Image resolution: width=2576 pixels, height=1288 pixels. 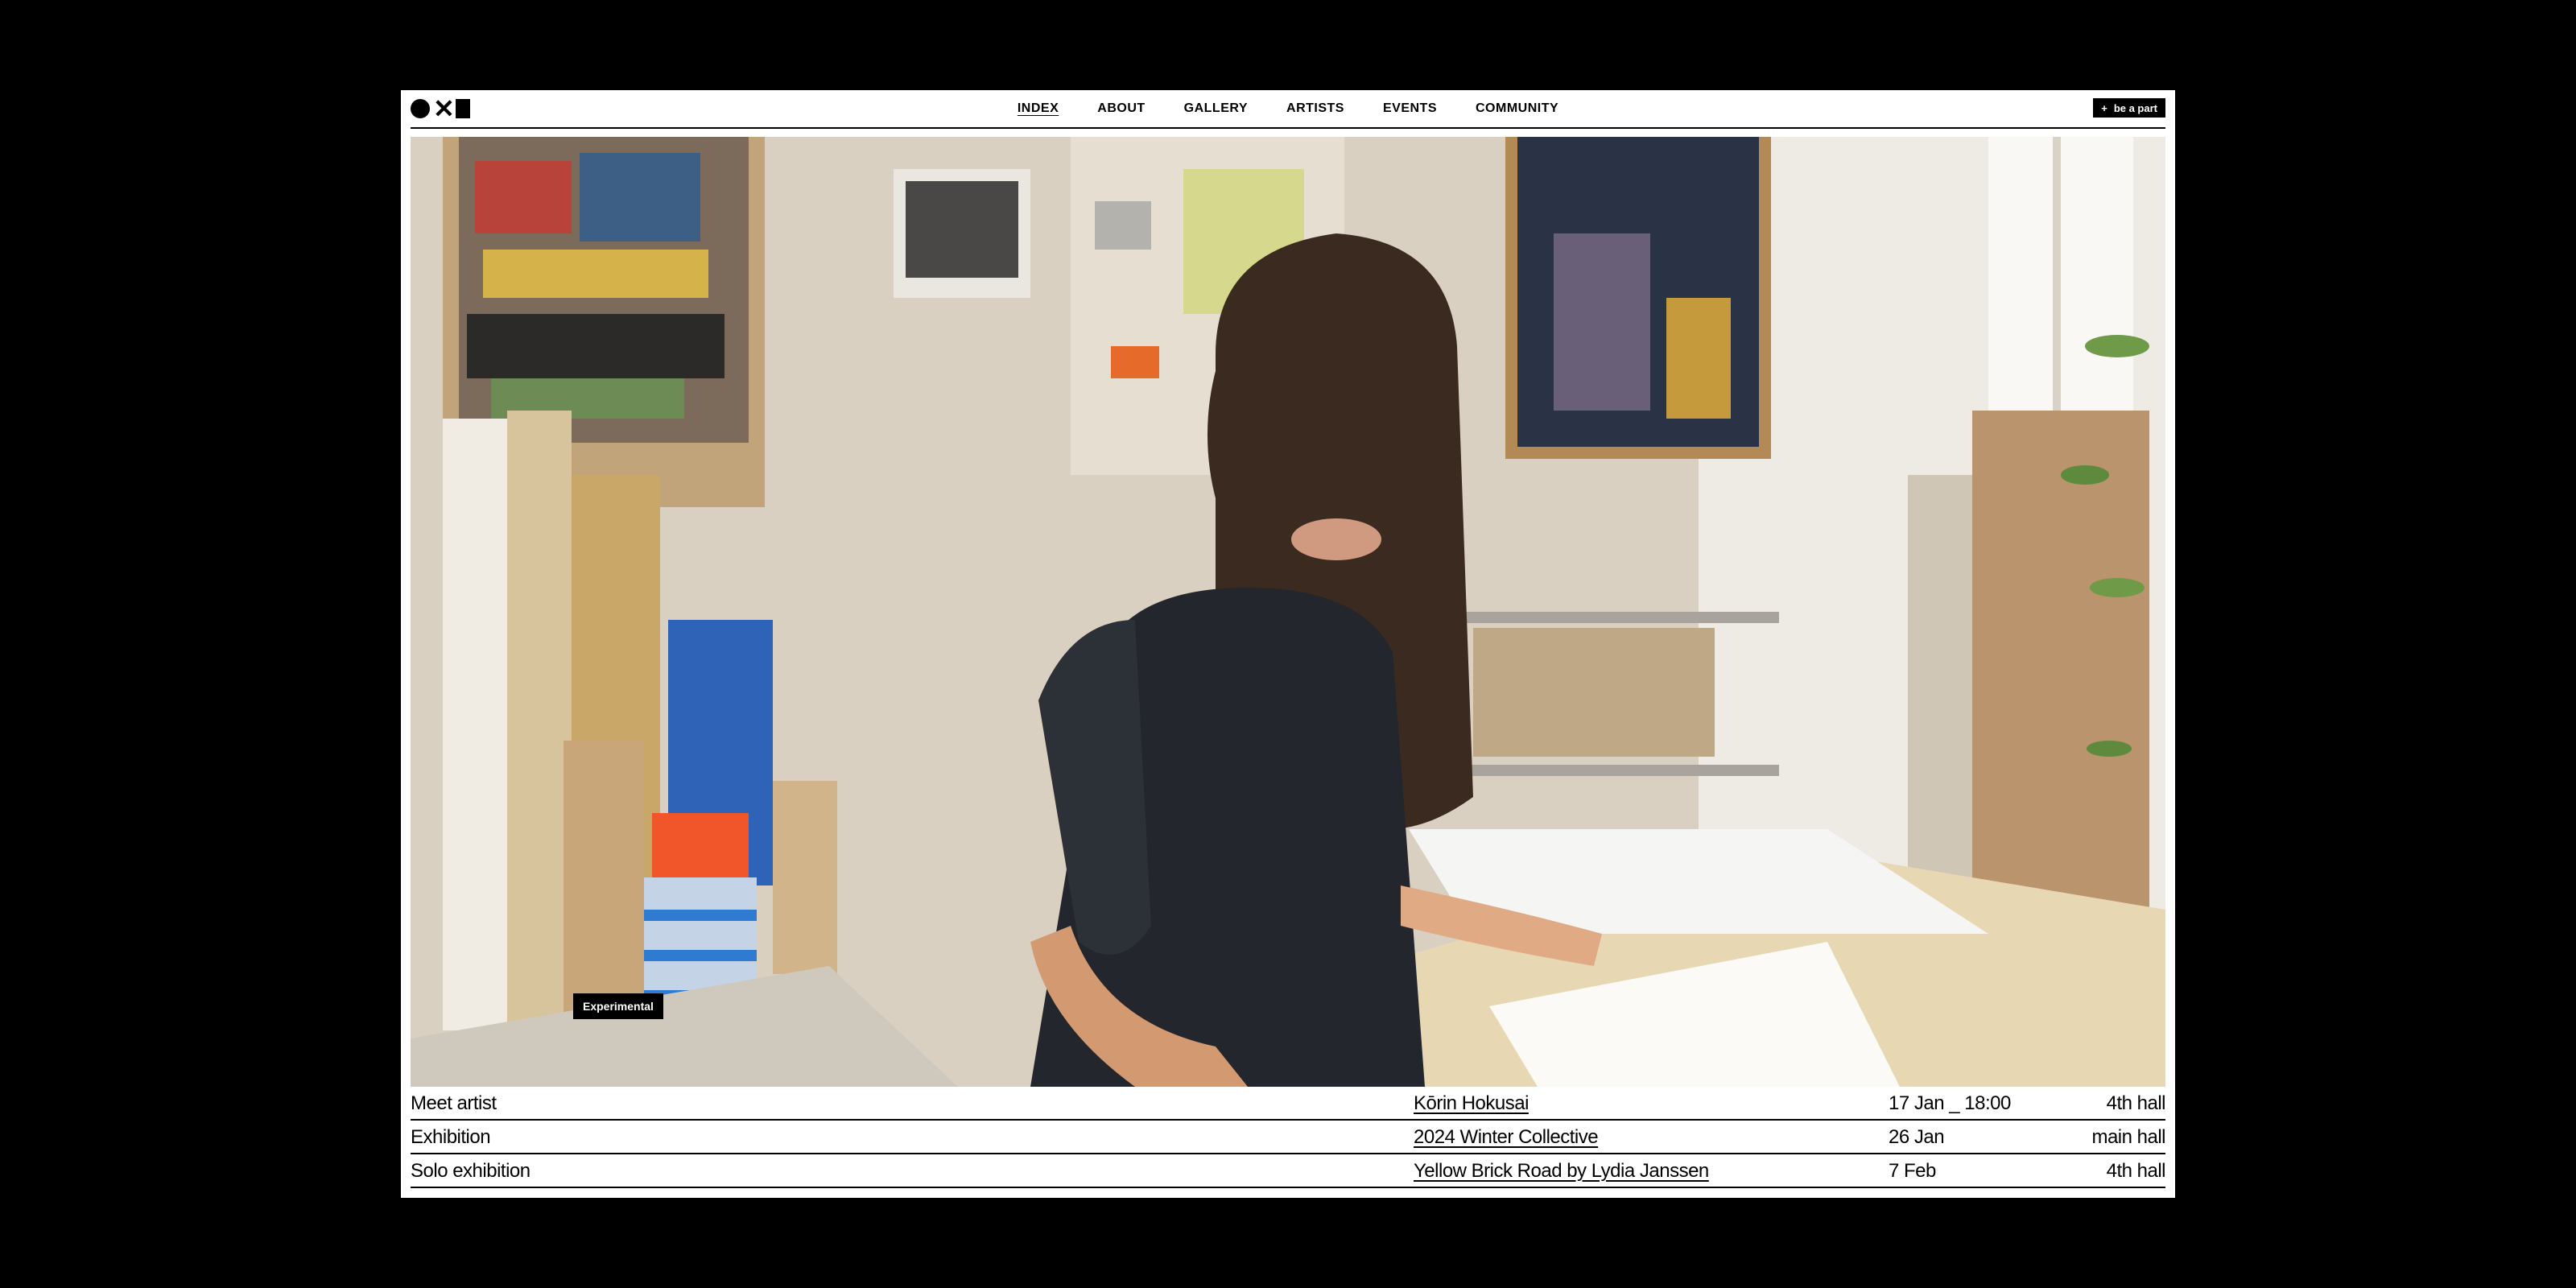 I want to click on nav-gallery: GALLERY, so click(x=1216, y=108).